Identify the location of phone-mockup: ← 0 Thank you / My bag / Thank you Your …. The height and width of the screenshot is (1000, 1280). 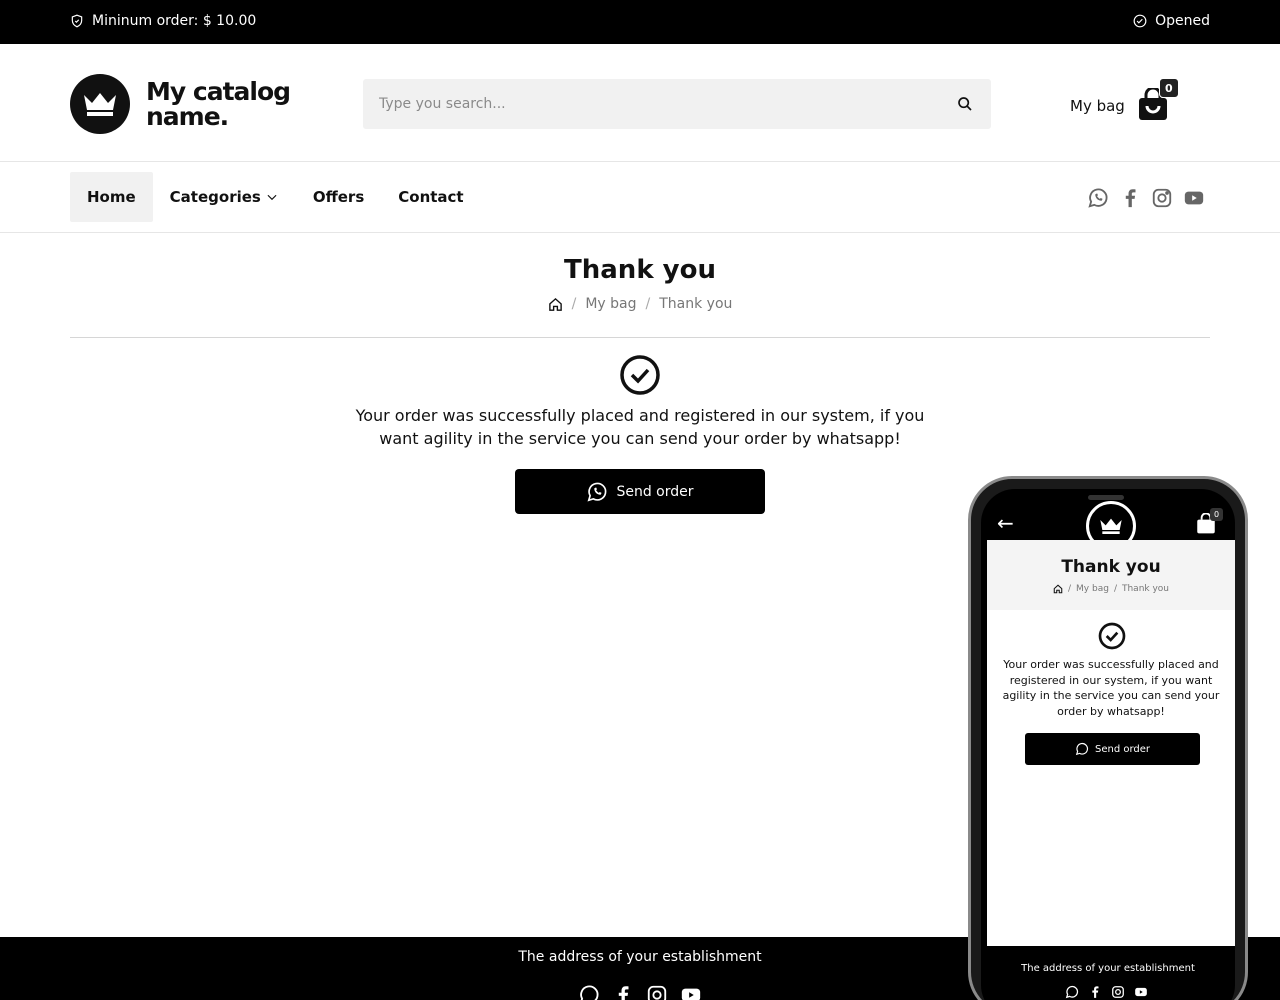
(1108, 738).